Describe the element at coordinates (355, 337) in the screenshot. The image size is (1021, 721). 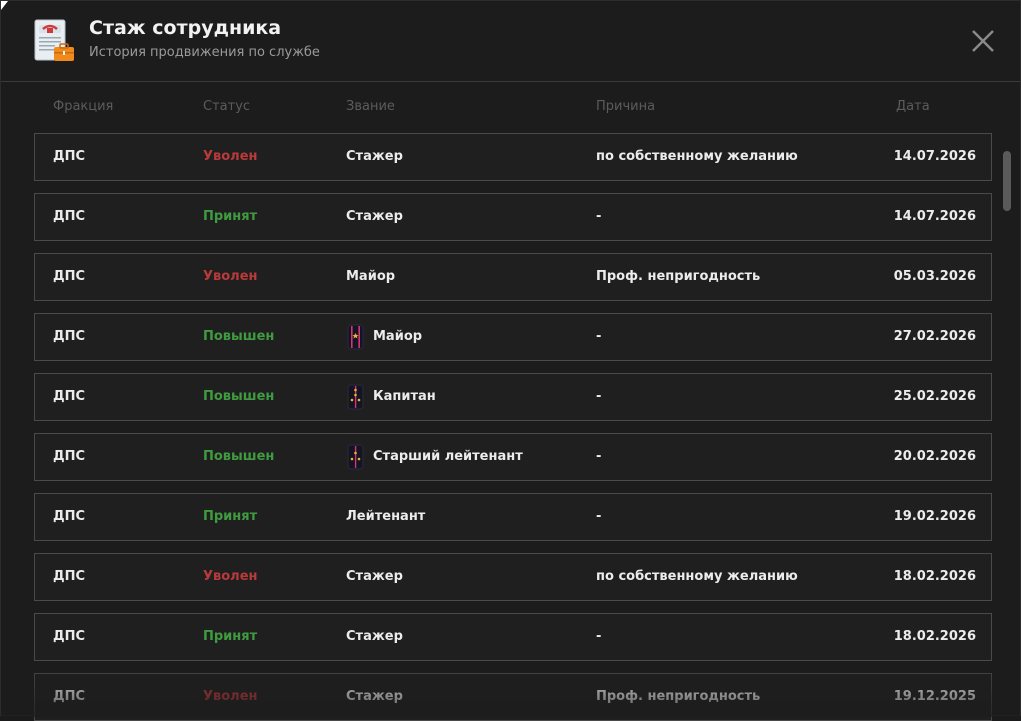
I see `major-epaulette-icon` at that location.